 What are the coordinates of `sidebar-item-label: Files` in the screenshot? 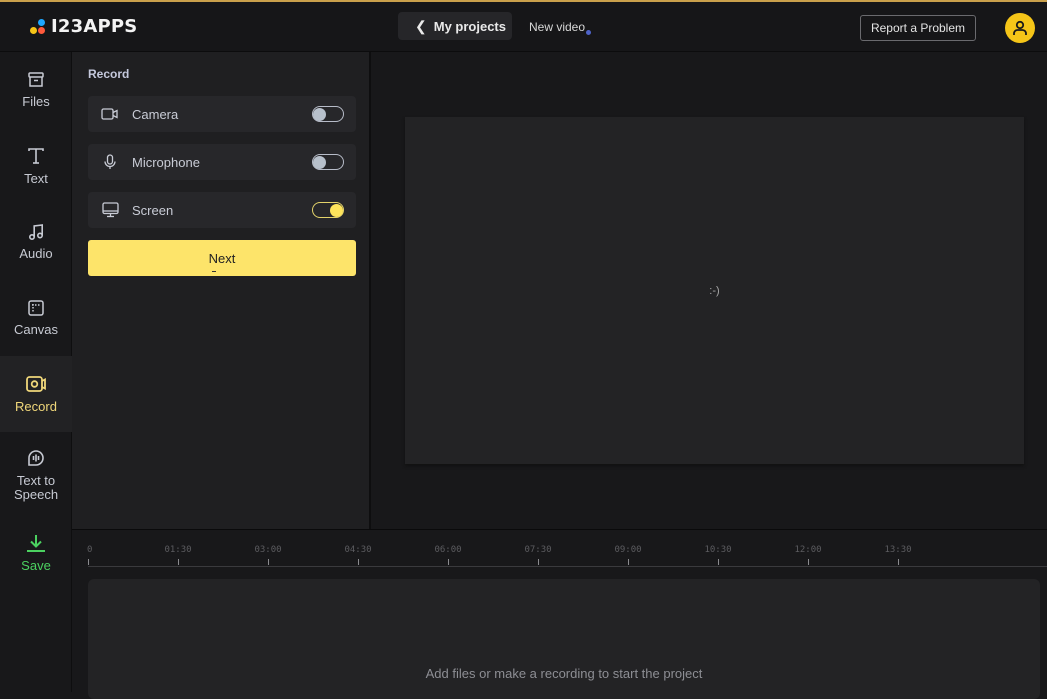 It's located at (36, 101).